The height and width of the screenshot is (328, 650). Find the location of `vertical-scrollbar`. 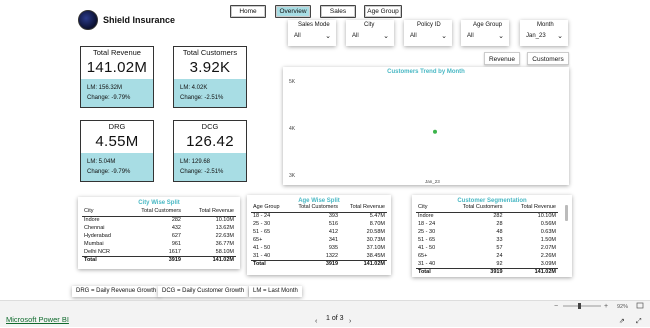

vertical-scrollbar is located at coordinates (566, 213).